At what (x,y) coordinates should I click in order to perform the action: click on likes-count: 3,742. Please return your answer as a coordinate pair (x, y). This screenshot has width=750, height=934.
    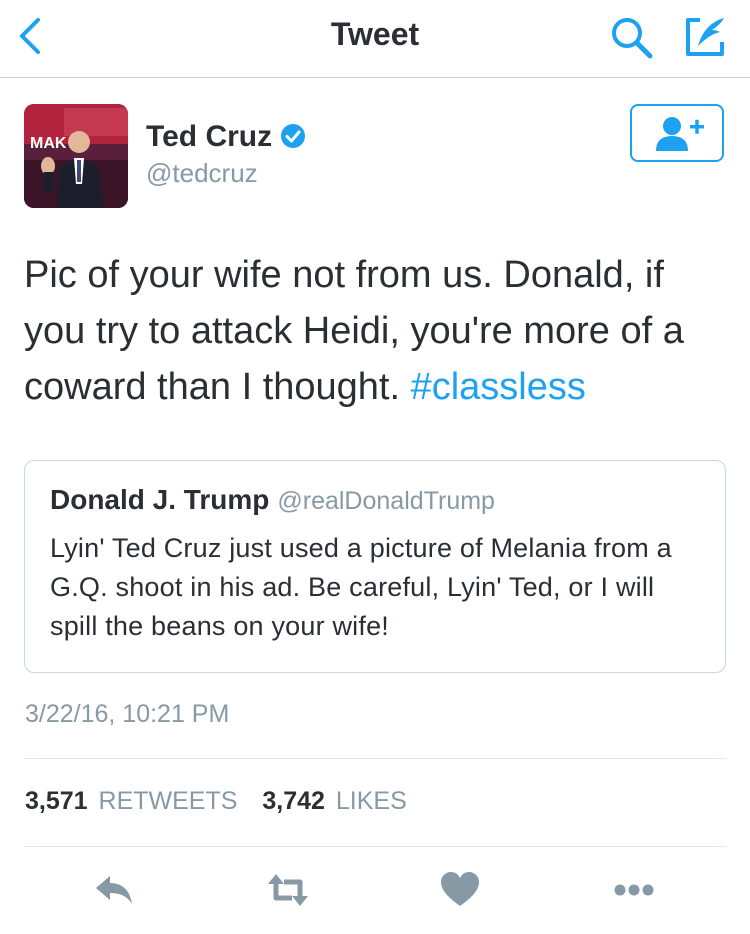
    Looking at the image, I should click on (293, 801).